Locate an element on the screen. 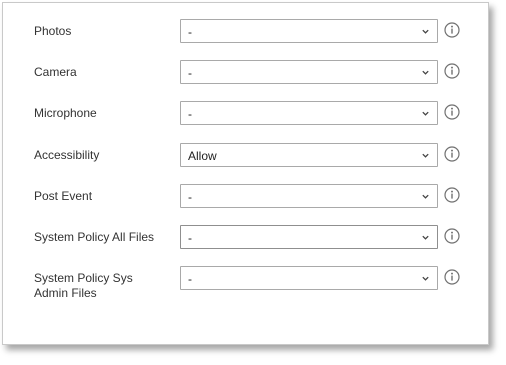 This screenshot has height=365, width=506. setting-row-system-policy-all-files: System Policy All Files - is located at coordinates (245, 238).